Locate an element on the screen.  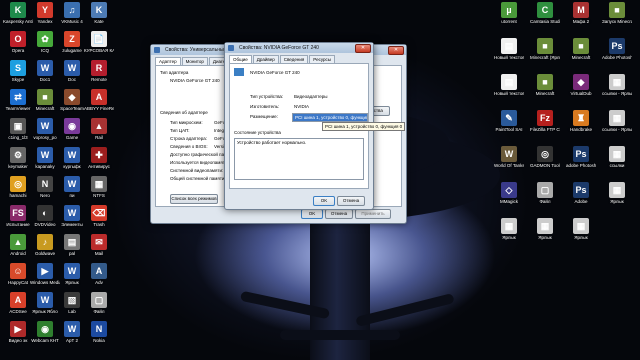
desktop-icon-right-26: ▦ Ярлык is located at coordinates (581, 229).